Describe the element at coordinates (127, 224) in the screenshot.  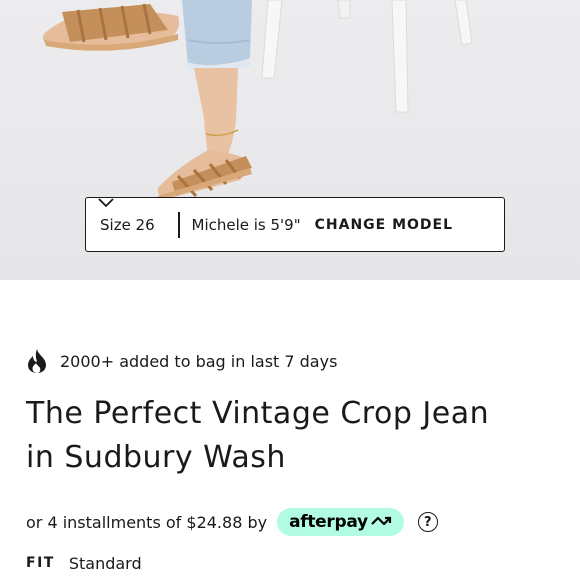
I see `model-size-text: Size 26` at that location.